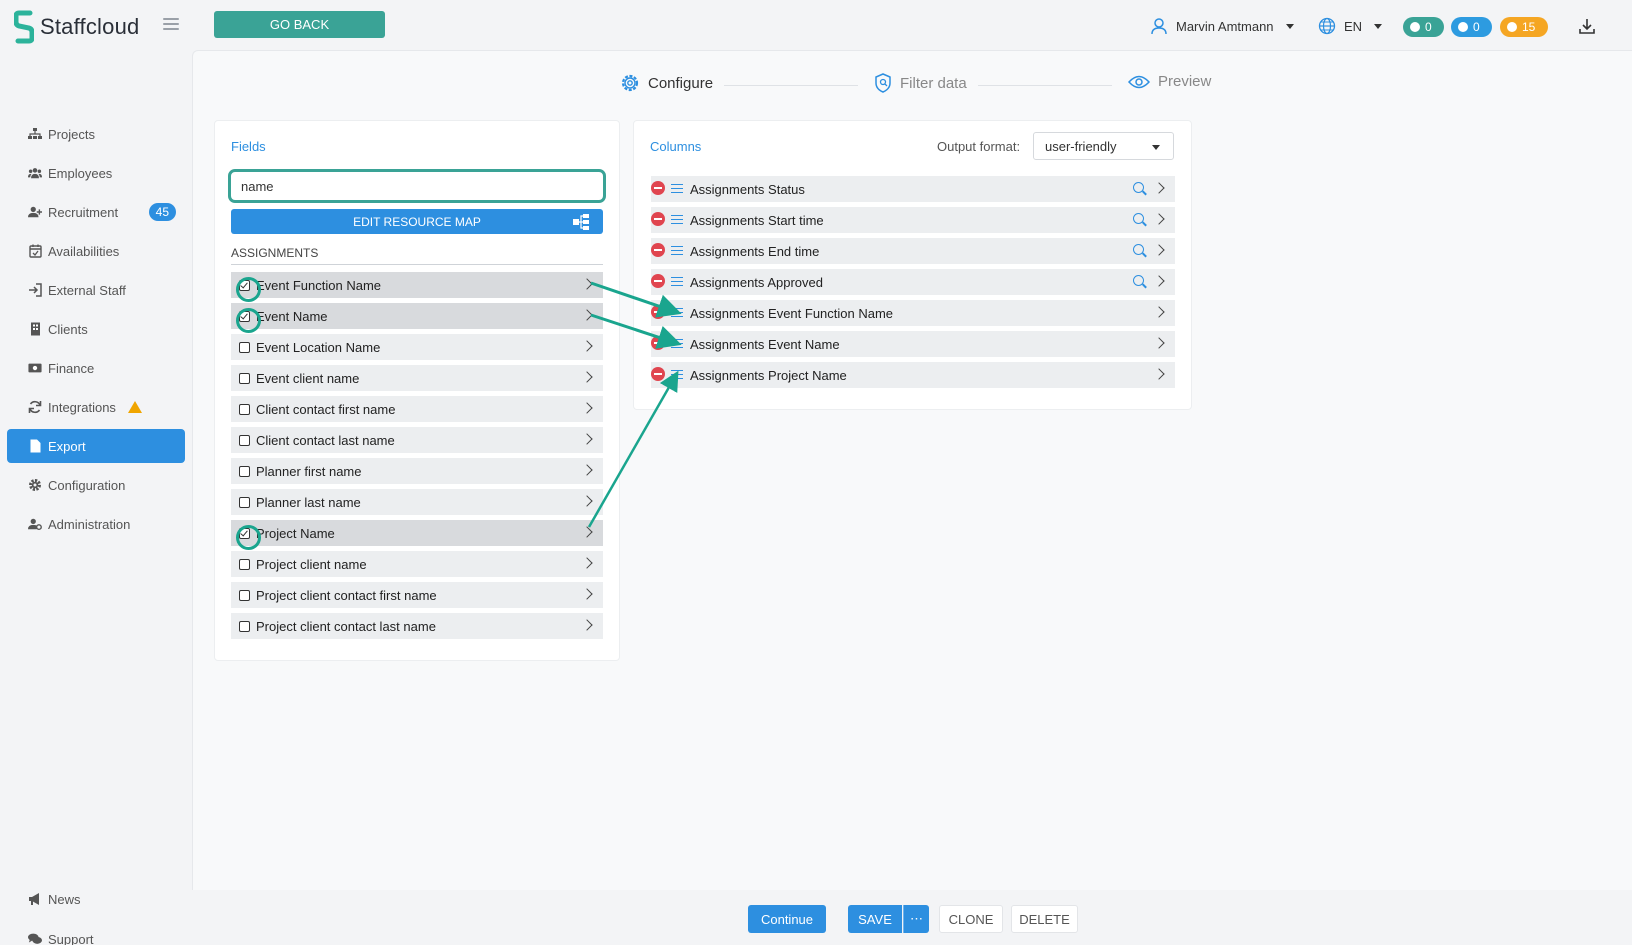  Describe the element at coordinates (913, 189) in the screenshot. I see `column-item: Assignments Status` at that location.